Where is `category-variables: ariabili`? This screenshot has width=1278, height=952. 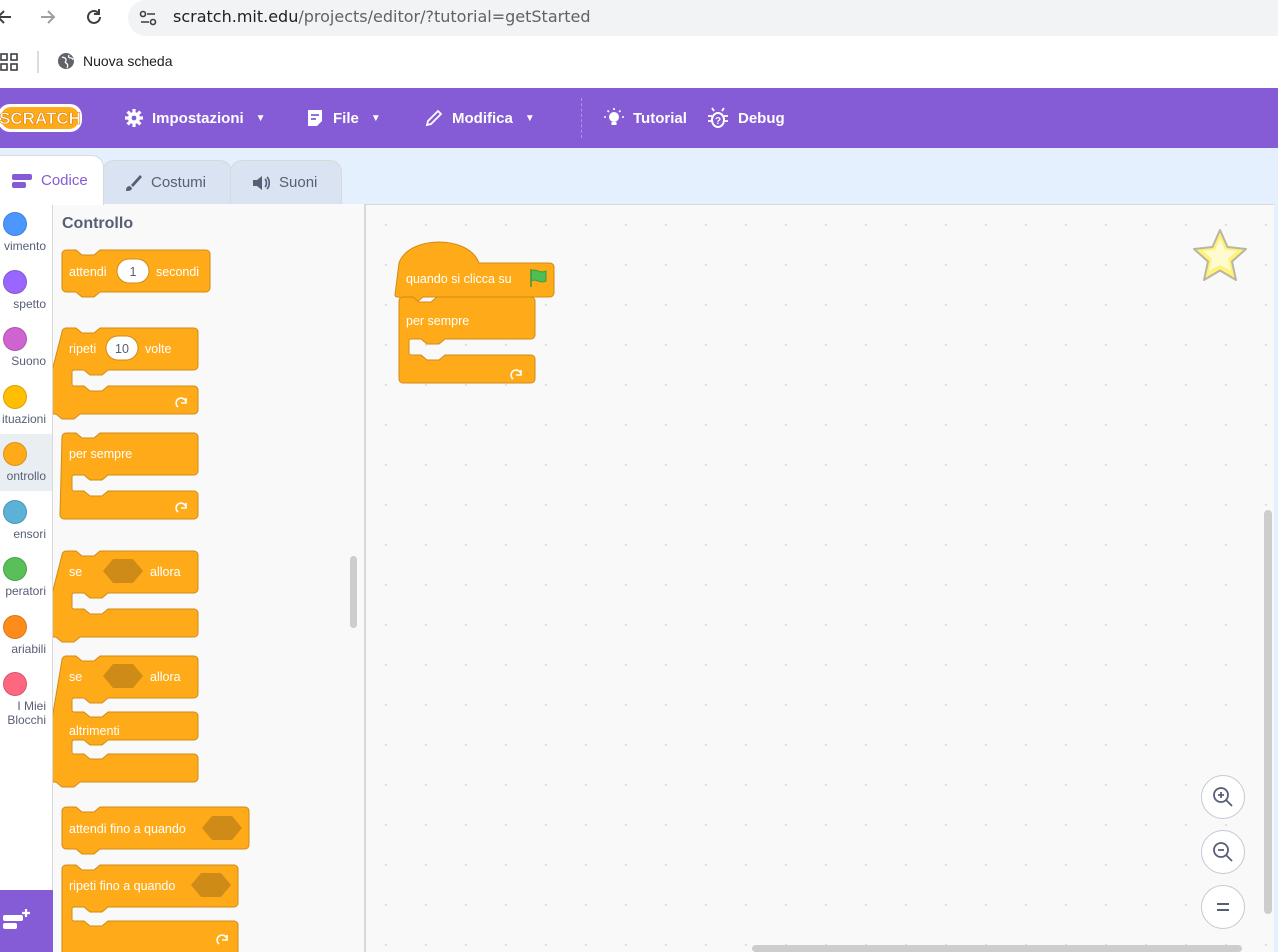 category-variables: ariabili is located at coordinates (26, 635).